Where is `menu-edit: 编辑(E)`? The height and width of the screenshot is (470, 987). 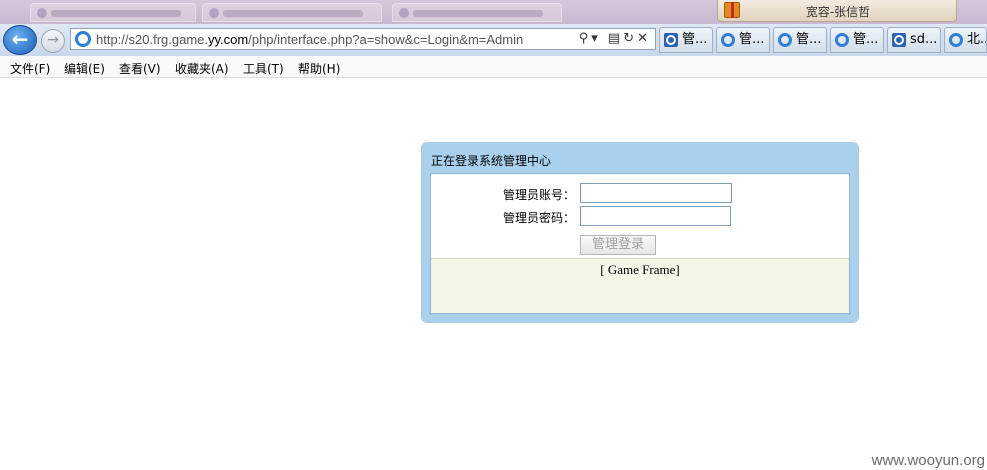 menu-edit: 编辑(E) is located at coordinates (84, 68).